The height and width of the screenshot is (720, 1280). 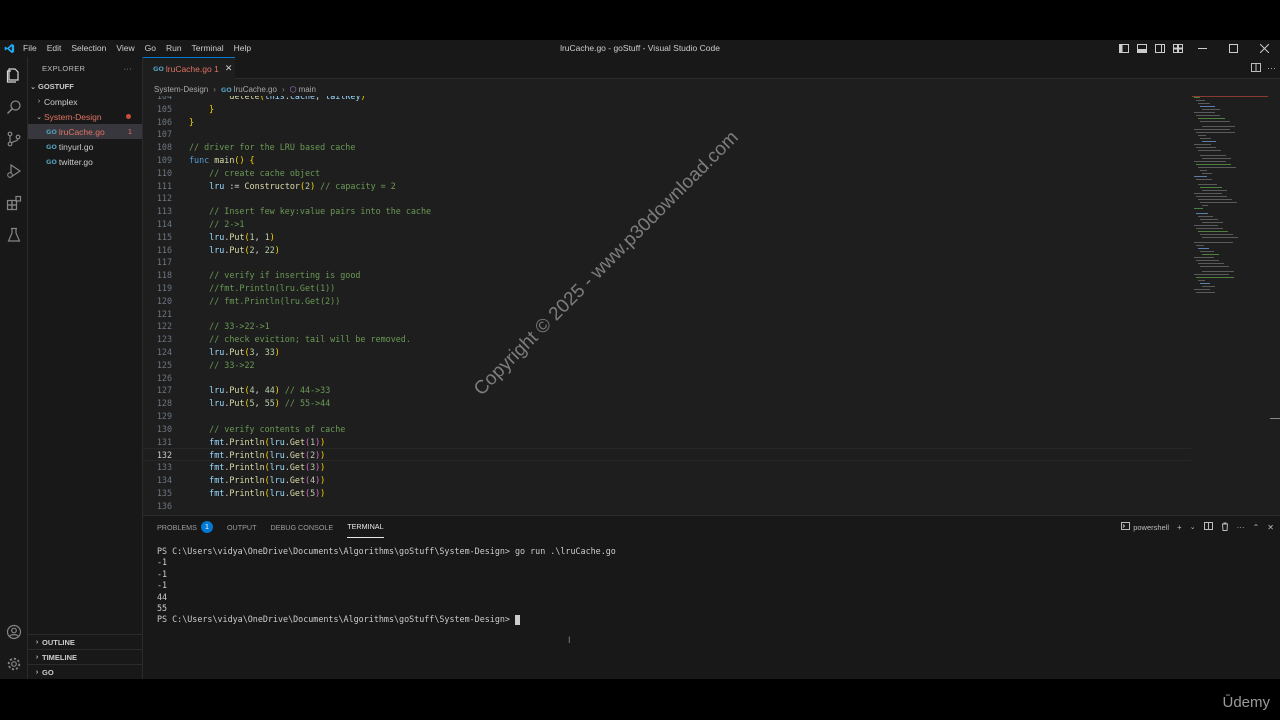 What do you see at coordinates (14, 632) in the screenshot?
I see `account-icon` at bounding box center [14, 632].